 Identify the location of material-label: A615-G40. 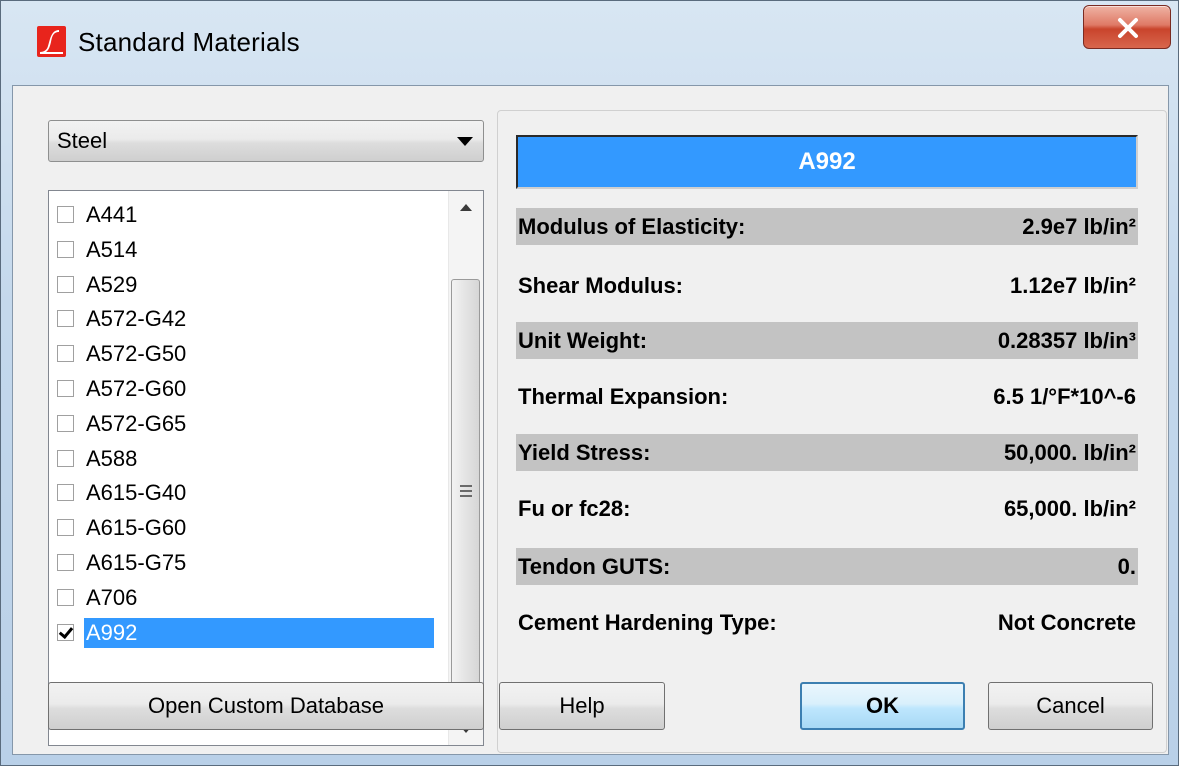
(136, 493).